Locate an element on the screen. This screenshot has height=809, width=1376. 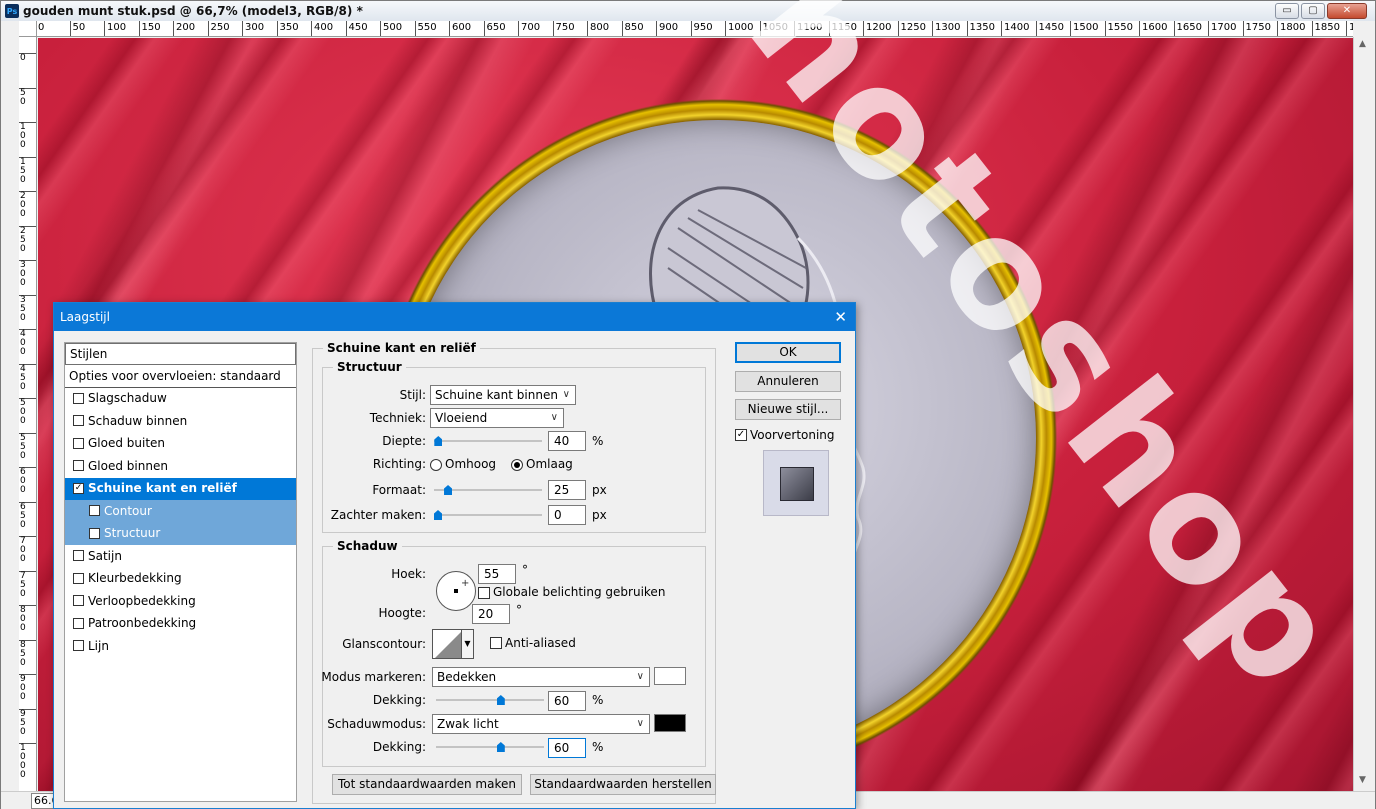
style-item-2: Schaduw binnen is located at coordinates (180, 421).